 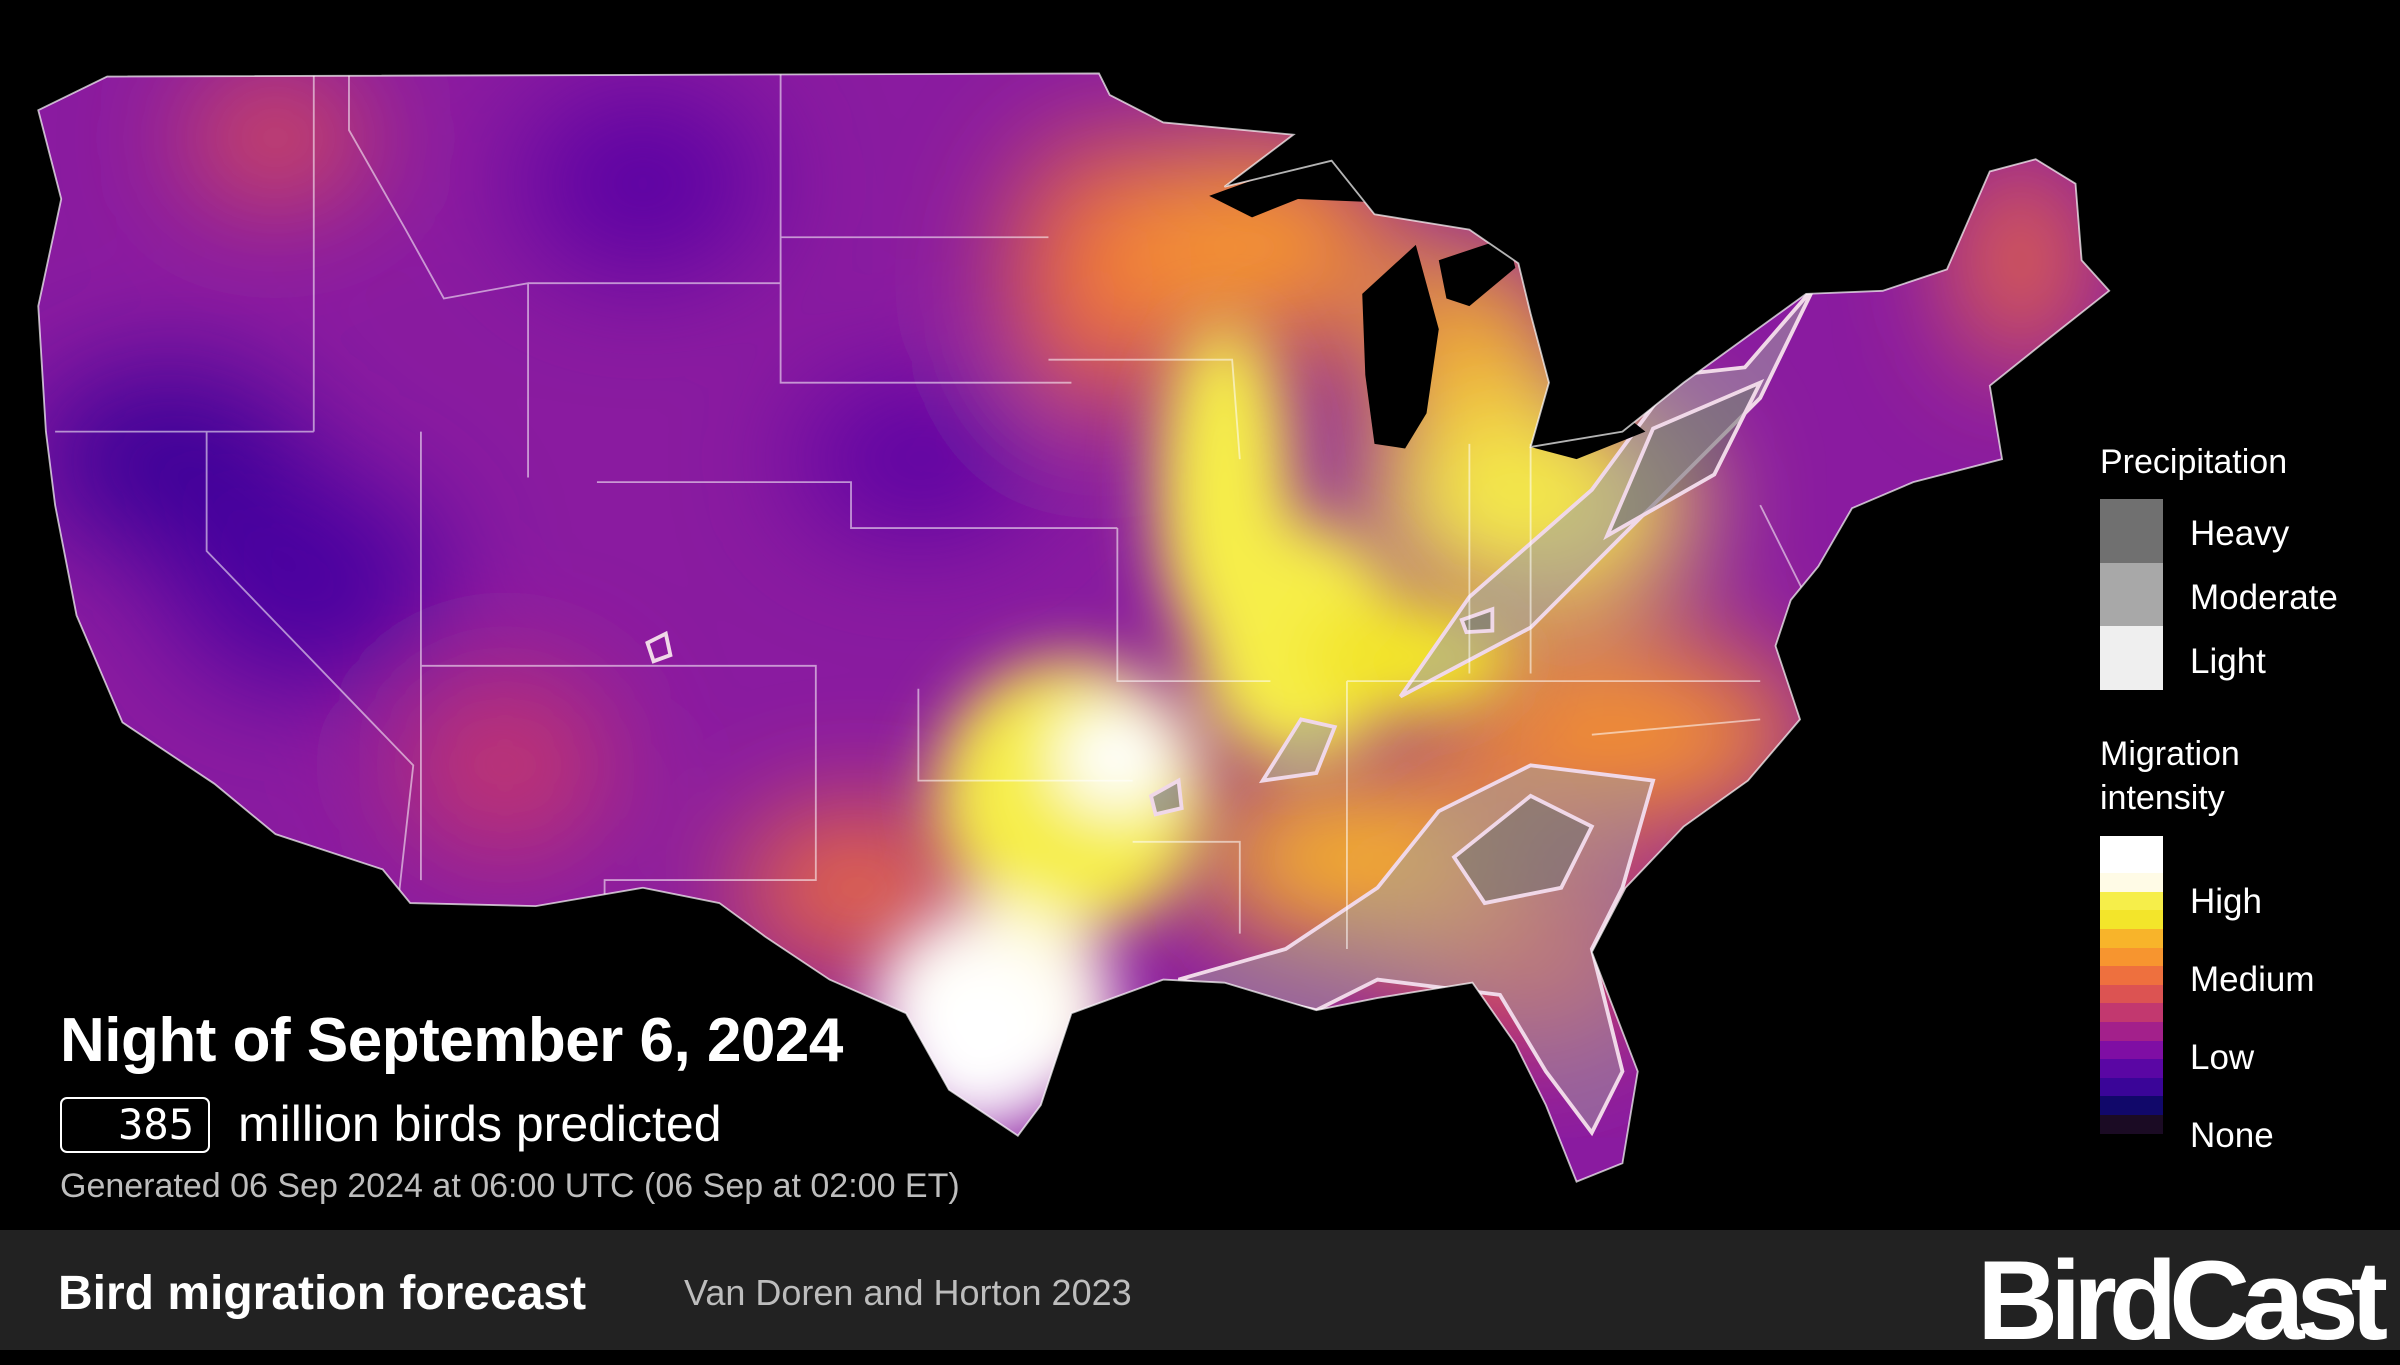 I want to click on migration-low-label: Low, so click(x=2222, y=1057).